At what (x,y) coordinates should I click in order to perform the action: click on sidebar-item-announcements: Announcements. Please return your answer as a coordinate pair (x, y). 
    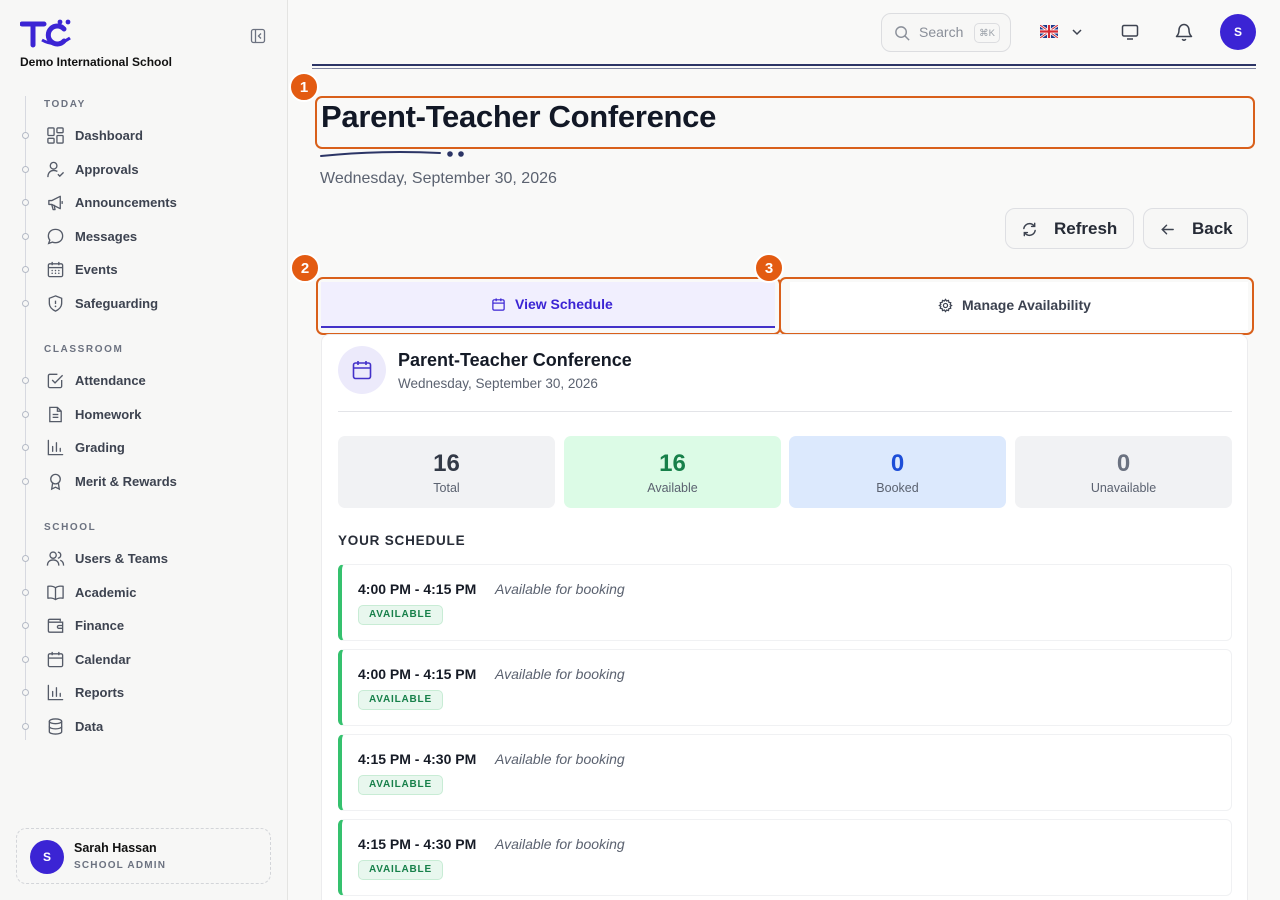
    Looking at the image, I should click on (144, 203).